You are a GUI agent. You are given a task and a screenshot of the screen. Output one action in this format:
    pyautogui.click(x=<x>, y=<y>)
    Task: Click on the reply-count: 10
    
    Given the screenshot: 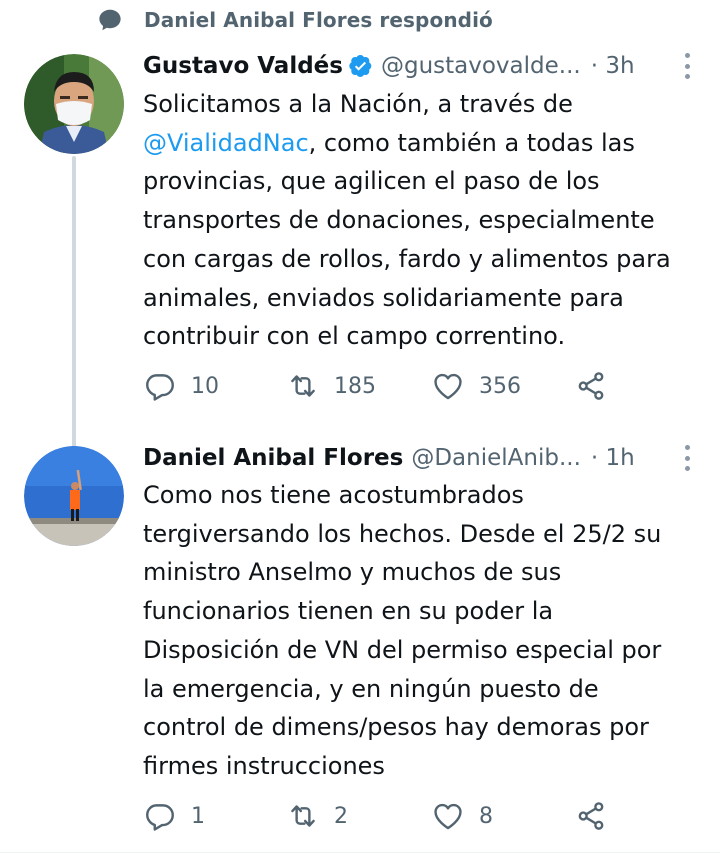 What is the action you would take?
    pyautogui.click(x=205, y=386)
    